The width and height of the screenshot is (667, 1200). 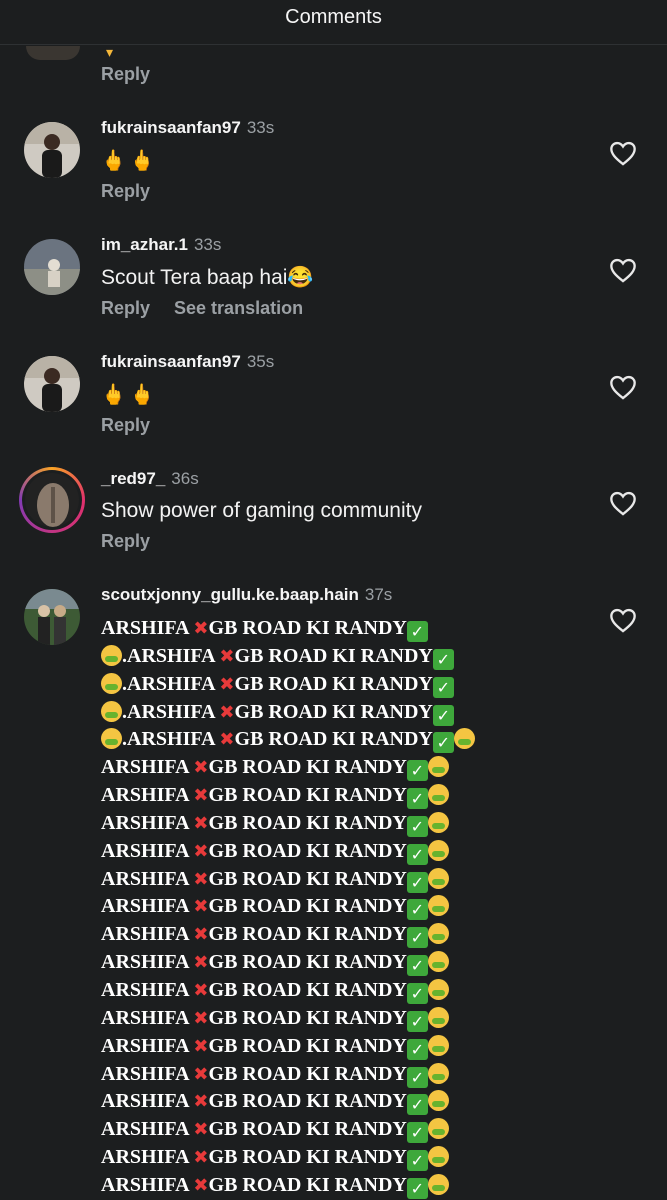 What do you see at coordinates (144, 244) in the screenshot?
I see `username: im_azhar.1` at bounding box center [144, 244].